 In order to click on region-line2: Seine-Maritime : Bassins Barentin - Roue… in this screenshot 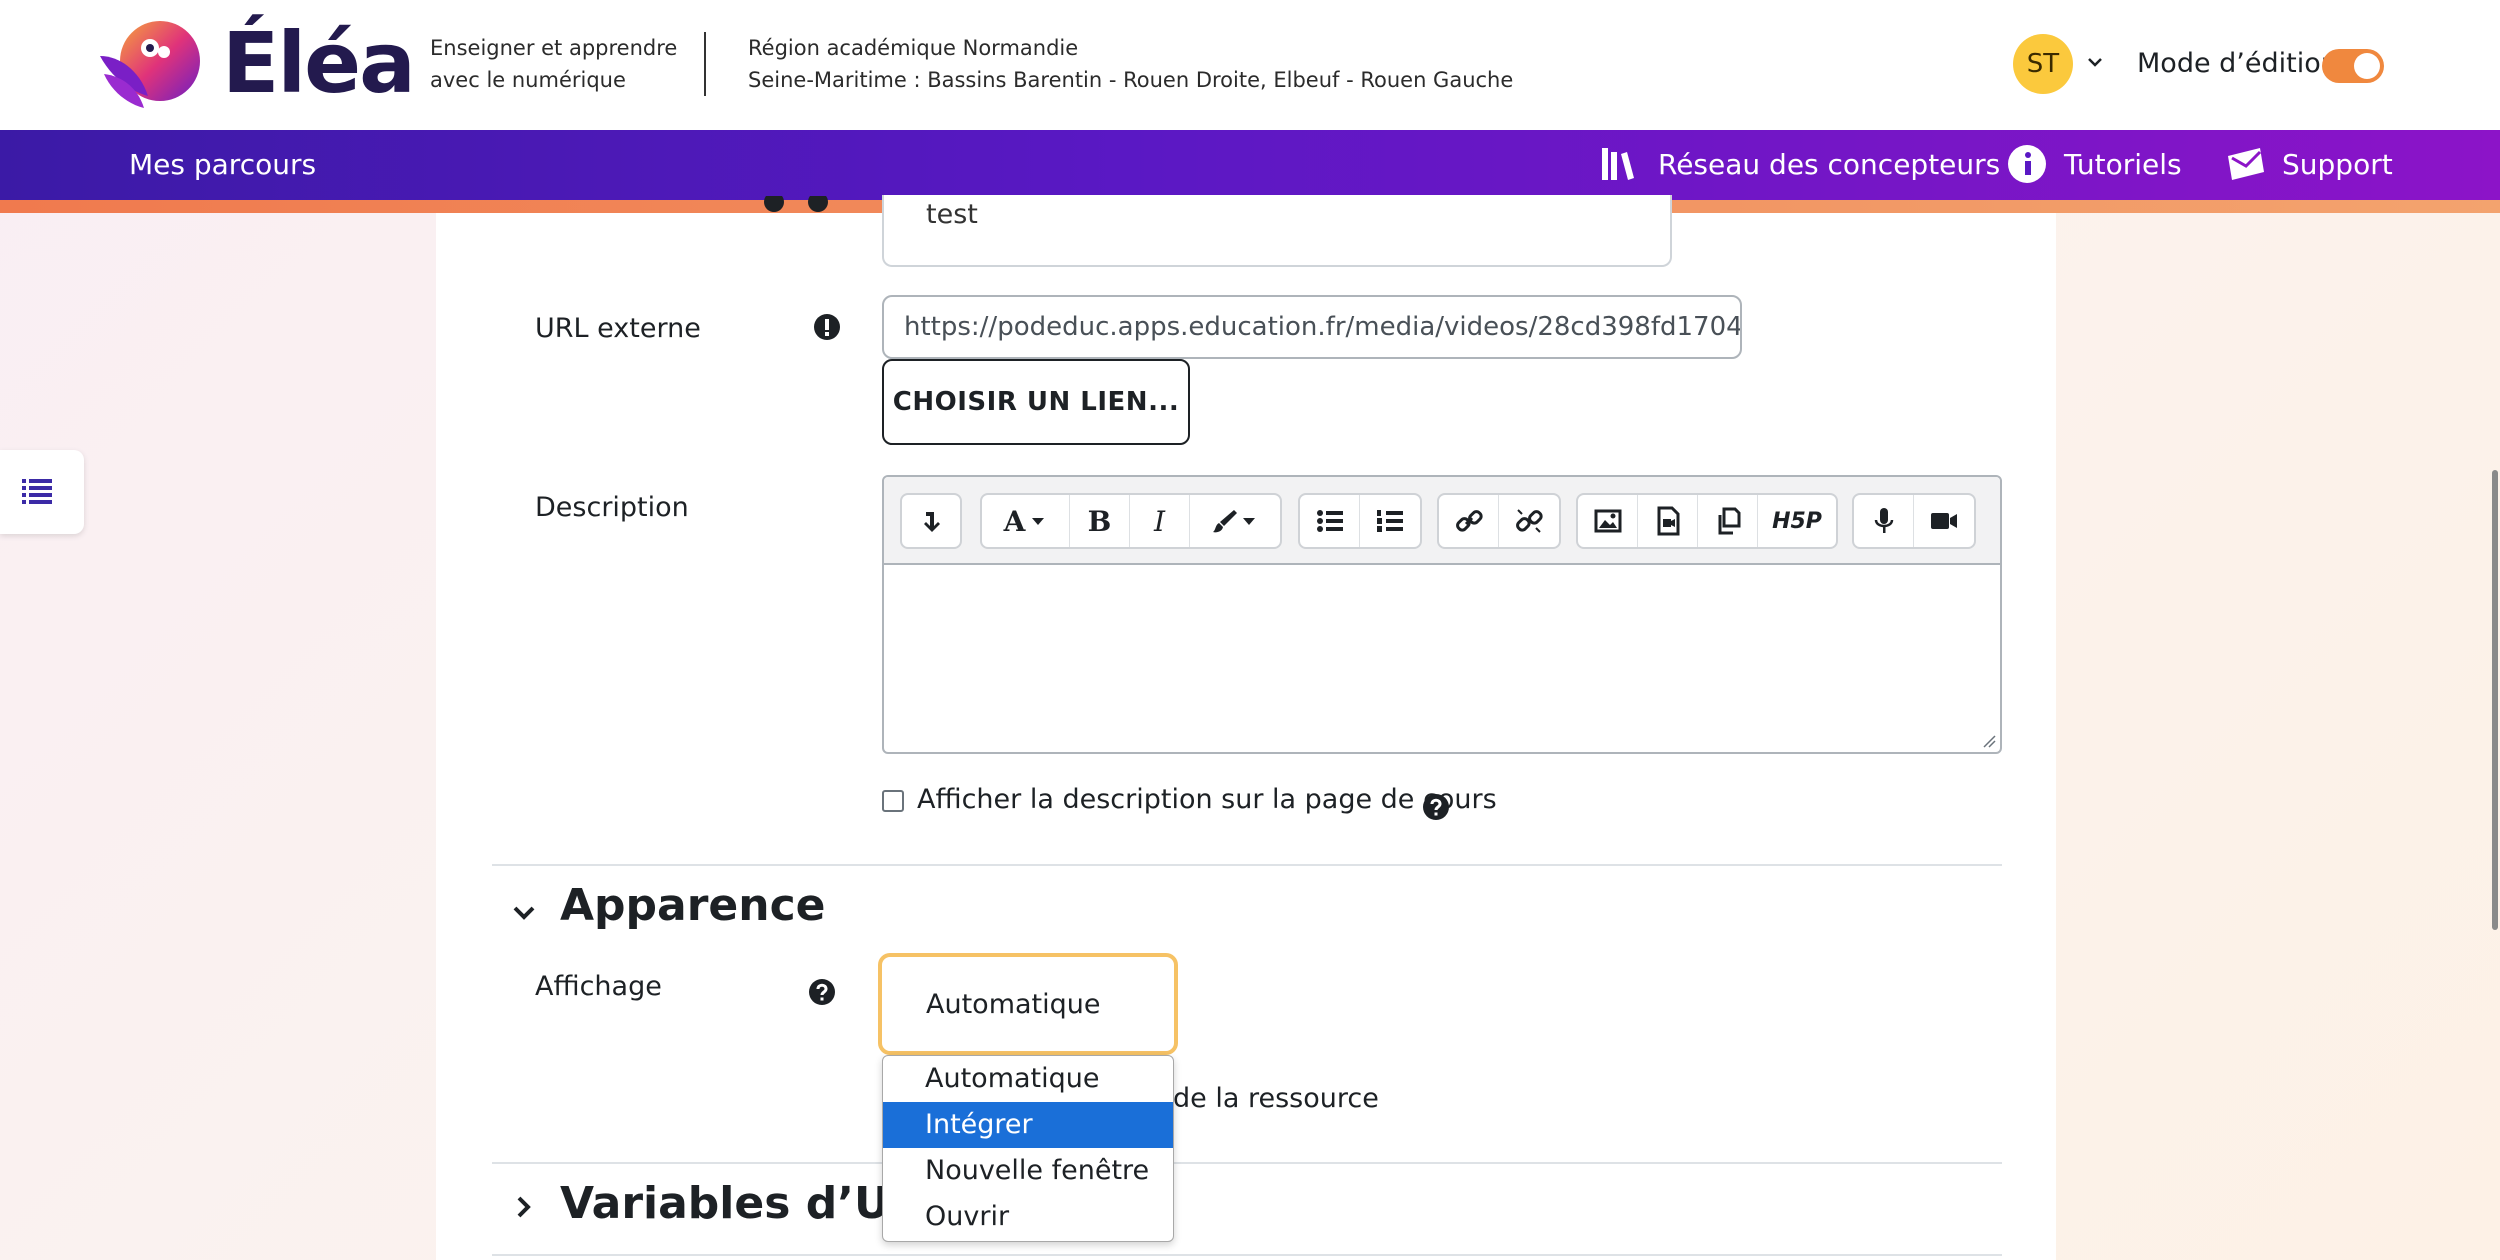, I will do `click(1131, 80)`.